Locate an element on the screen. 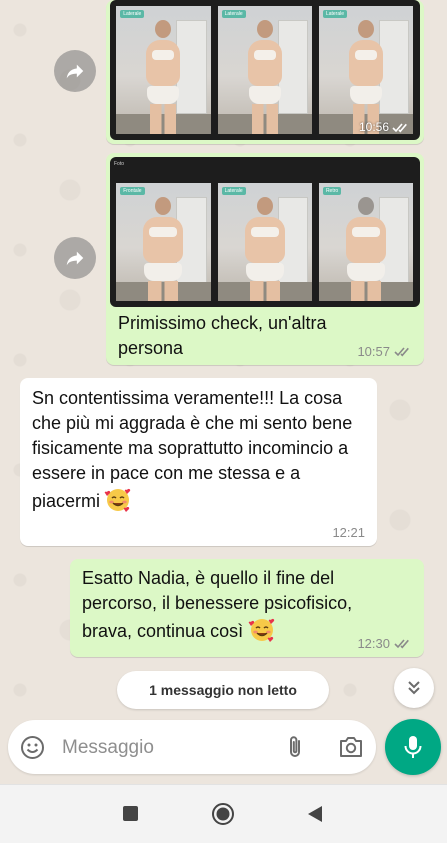 The height and width of the screenshot is (843, 447). message-meta: 10:57 is located at coordinates (384, 351).